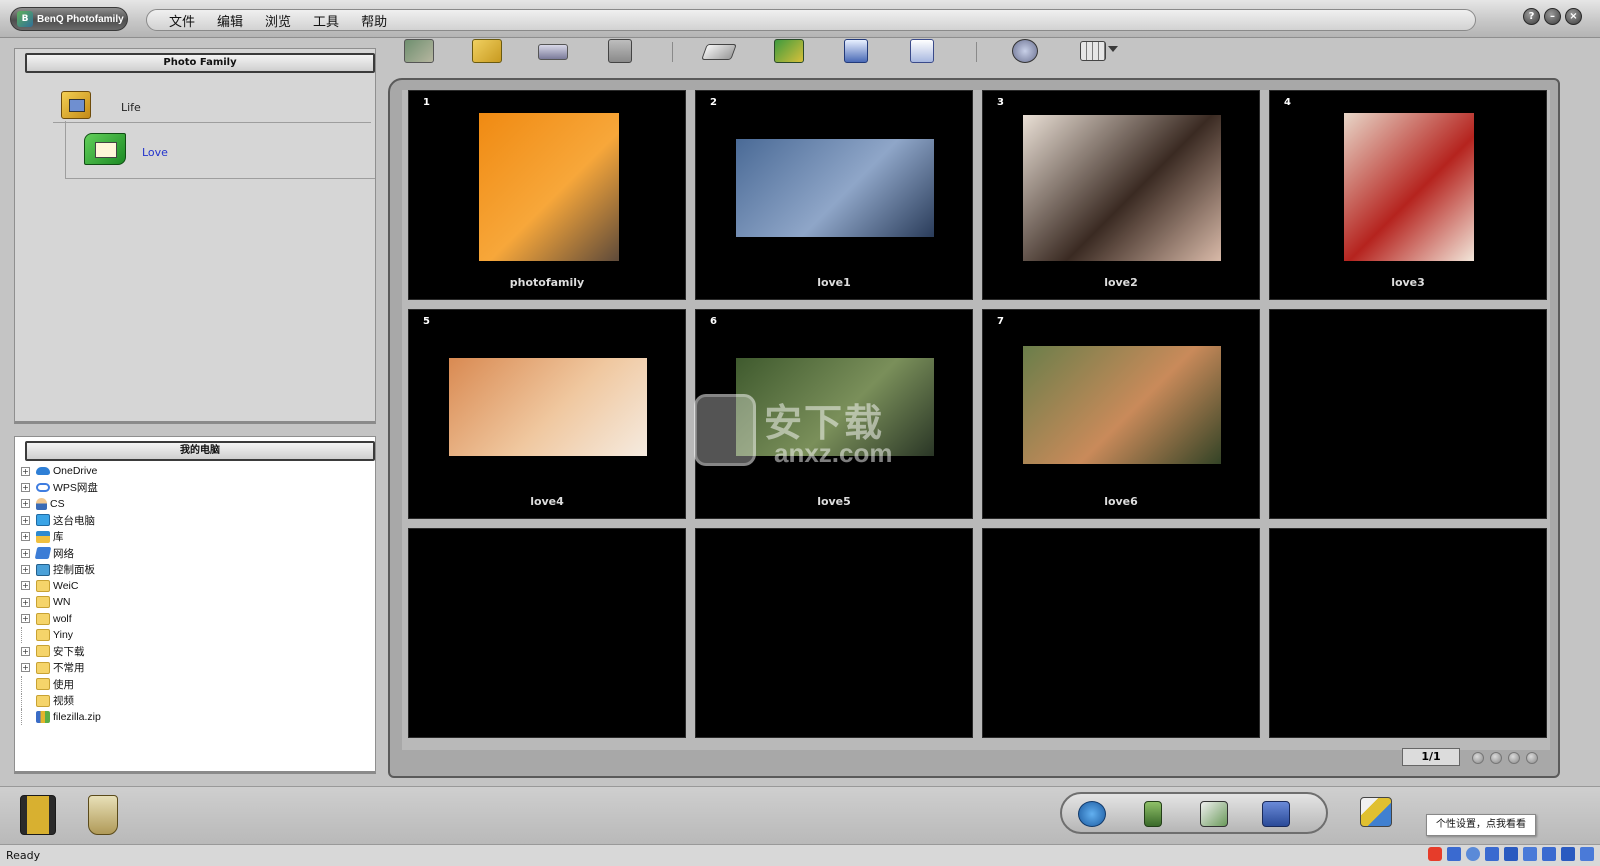  Describe the element at coordinates (43, 667) in the screenshot. I see `folder-icon` at that location.